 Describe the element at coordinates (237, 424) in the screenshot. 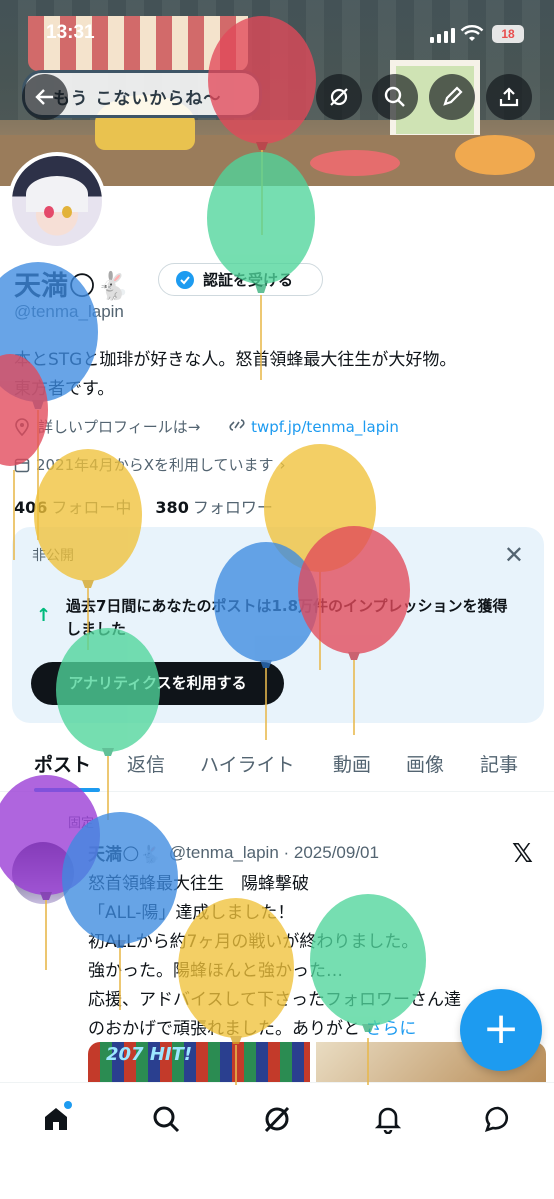

I see `link-icon` at that location.